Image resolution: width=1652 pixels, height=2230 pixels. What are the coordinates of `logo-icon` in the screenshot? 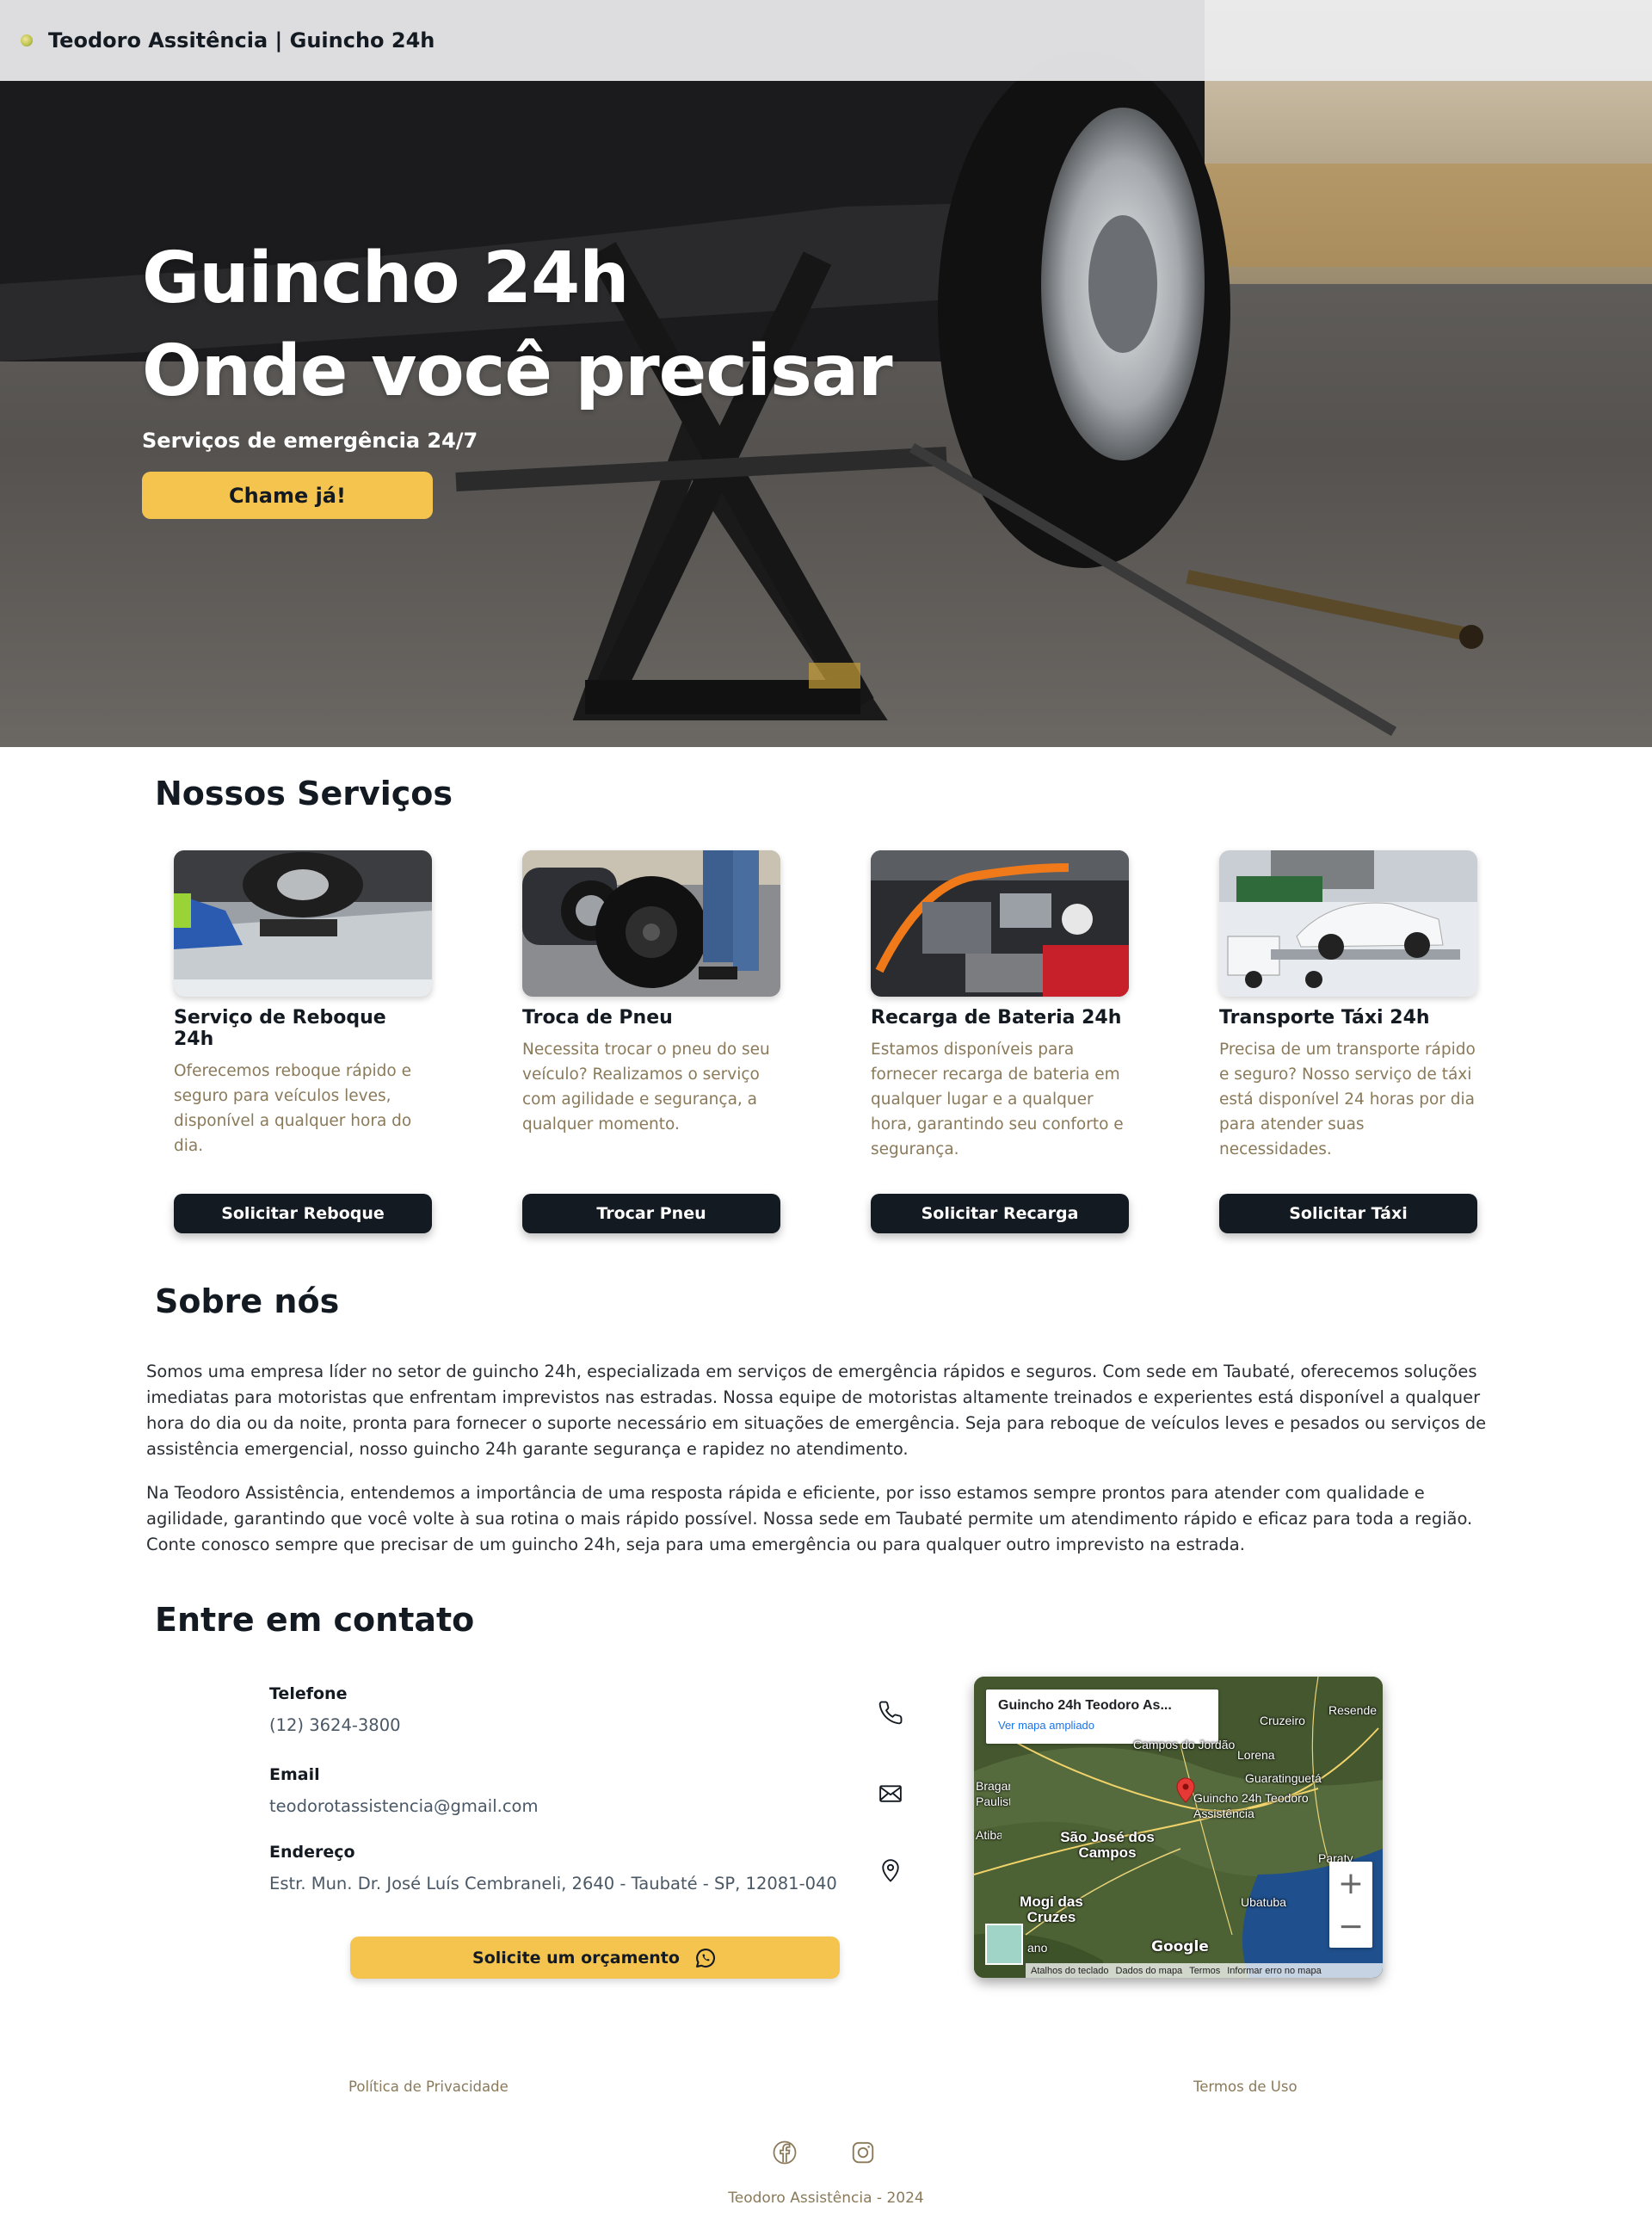 It's located at (27, 40).